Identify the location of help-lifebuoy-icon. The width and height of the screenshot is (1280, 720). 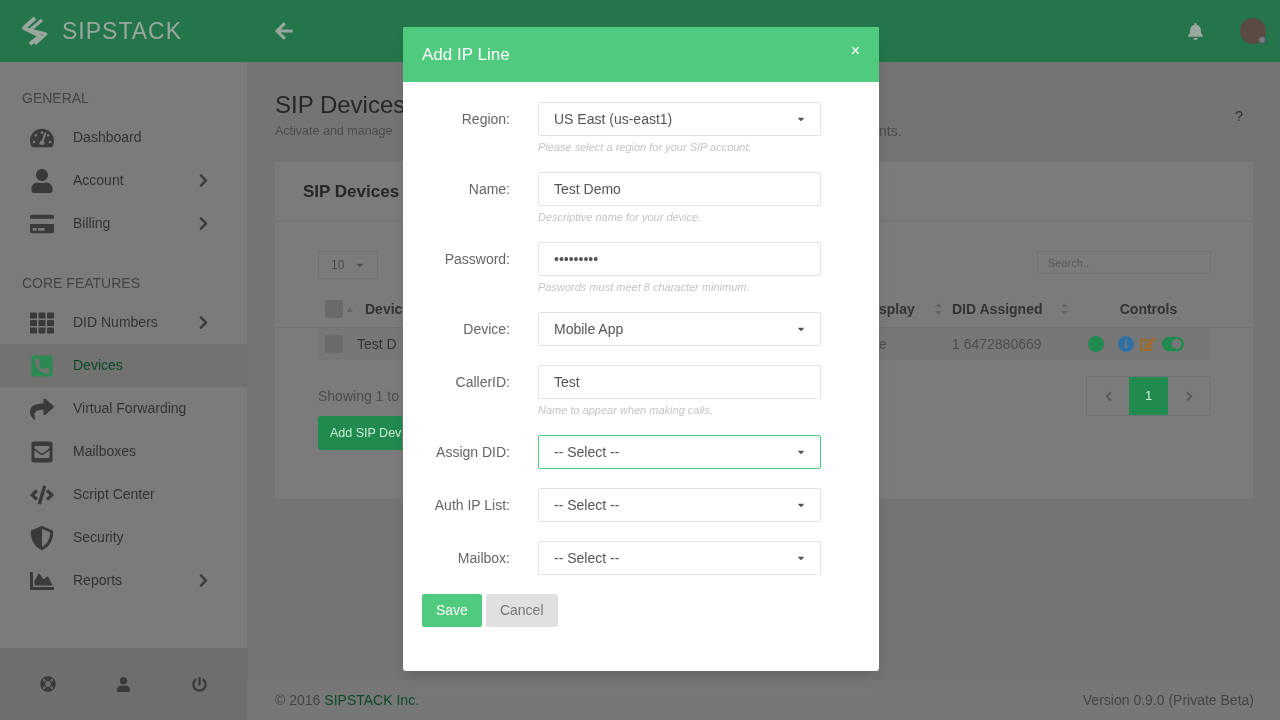
(48, 684).